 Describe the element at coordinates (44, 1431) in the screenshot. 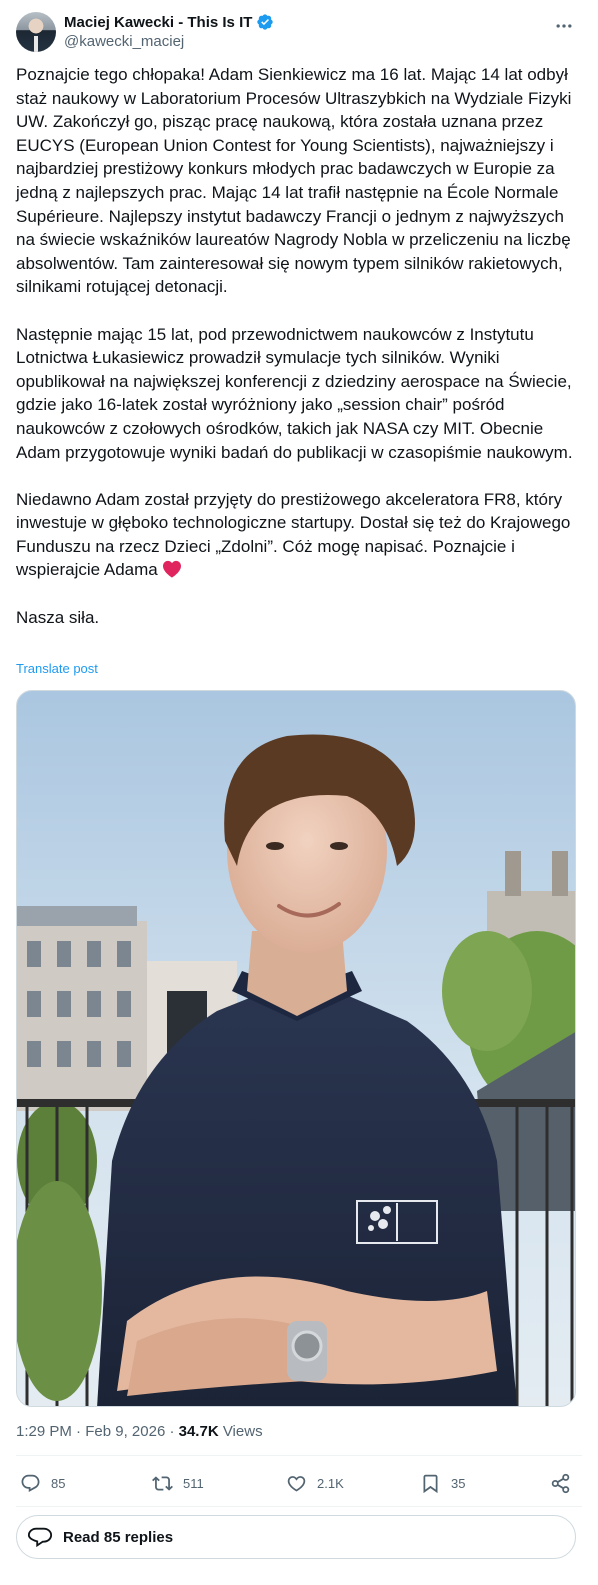

I see `post-time: 1:29 PM` at that location.